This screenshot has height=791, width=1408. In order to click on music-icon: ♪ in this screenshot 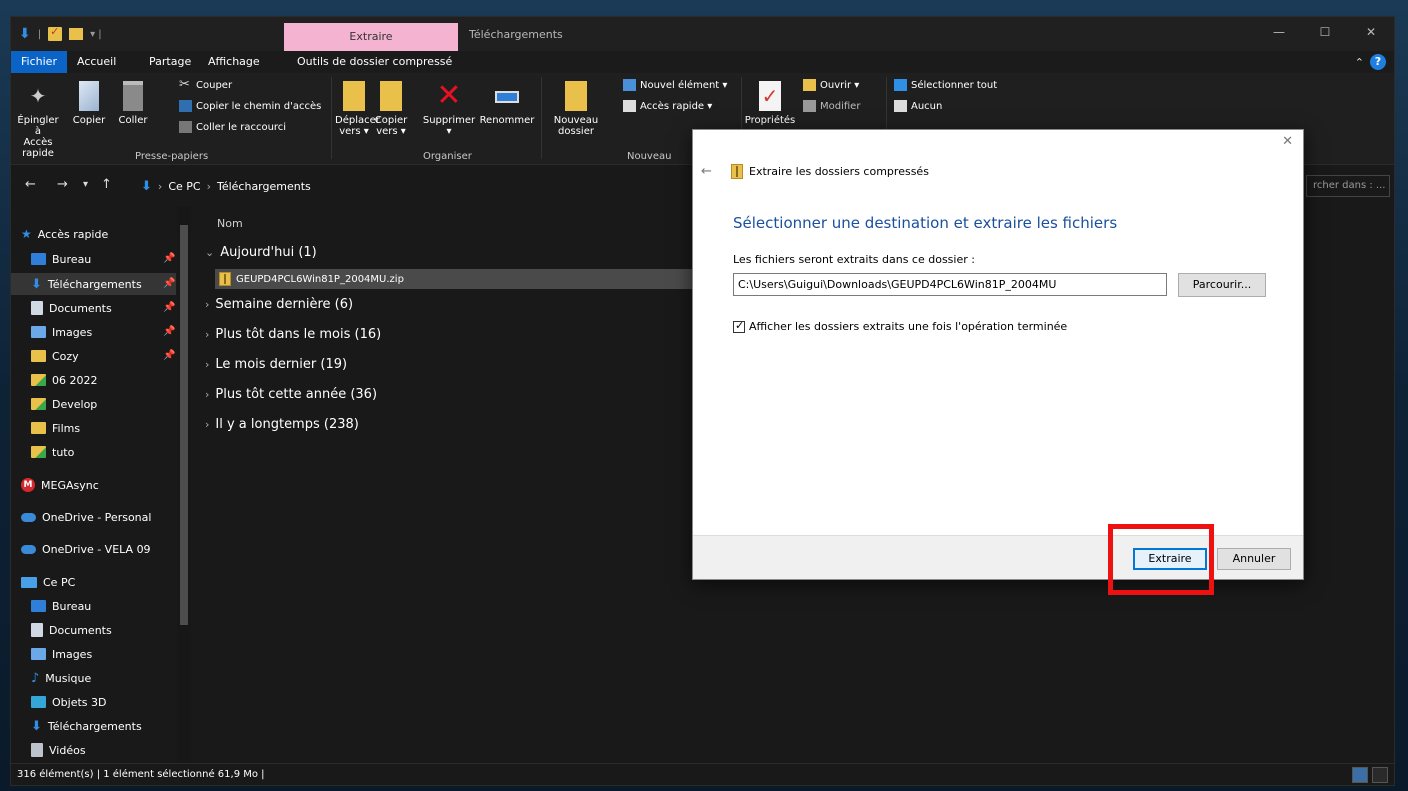, I will do `click(35, 678)`.